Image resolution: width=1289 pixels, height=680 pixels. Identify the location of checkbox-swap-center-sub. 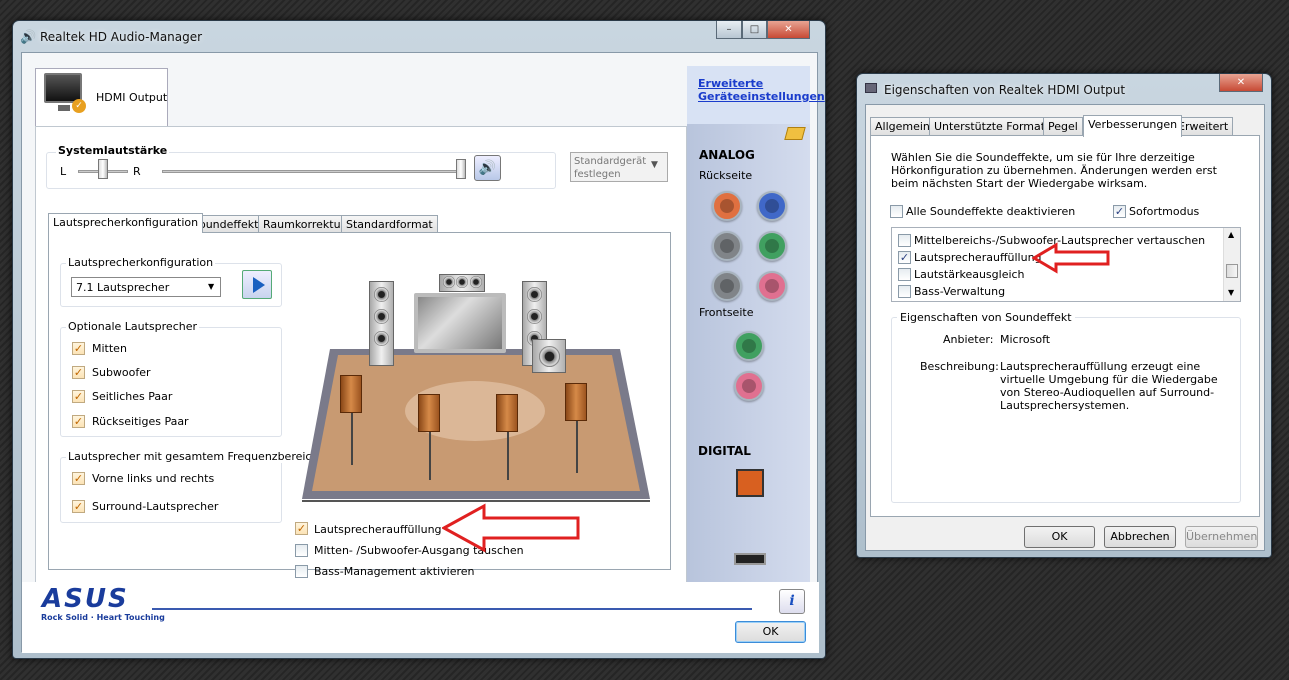
(301, 550).